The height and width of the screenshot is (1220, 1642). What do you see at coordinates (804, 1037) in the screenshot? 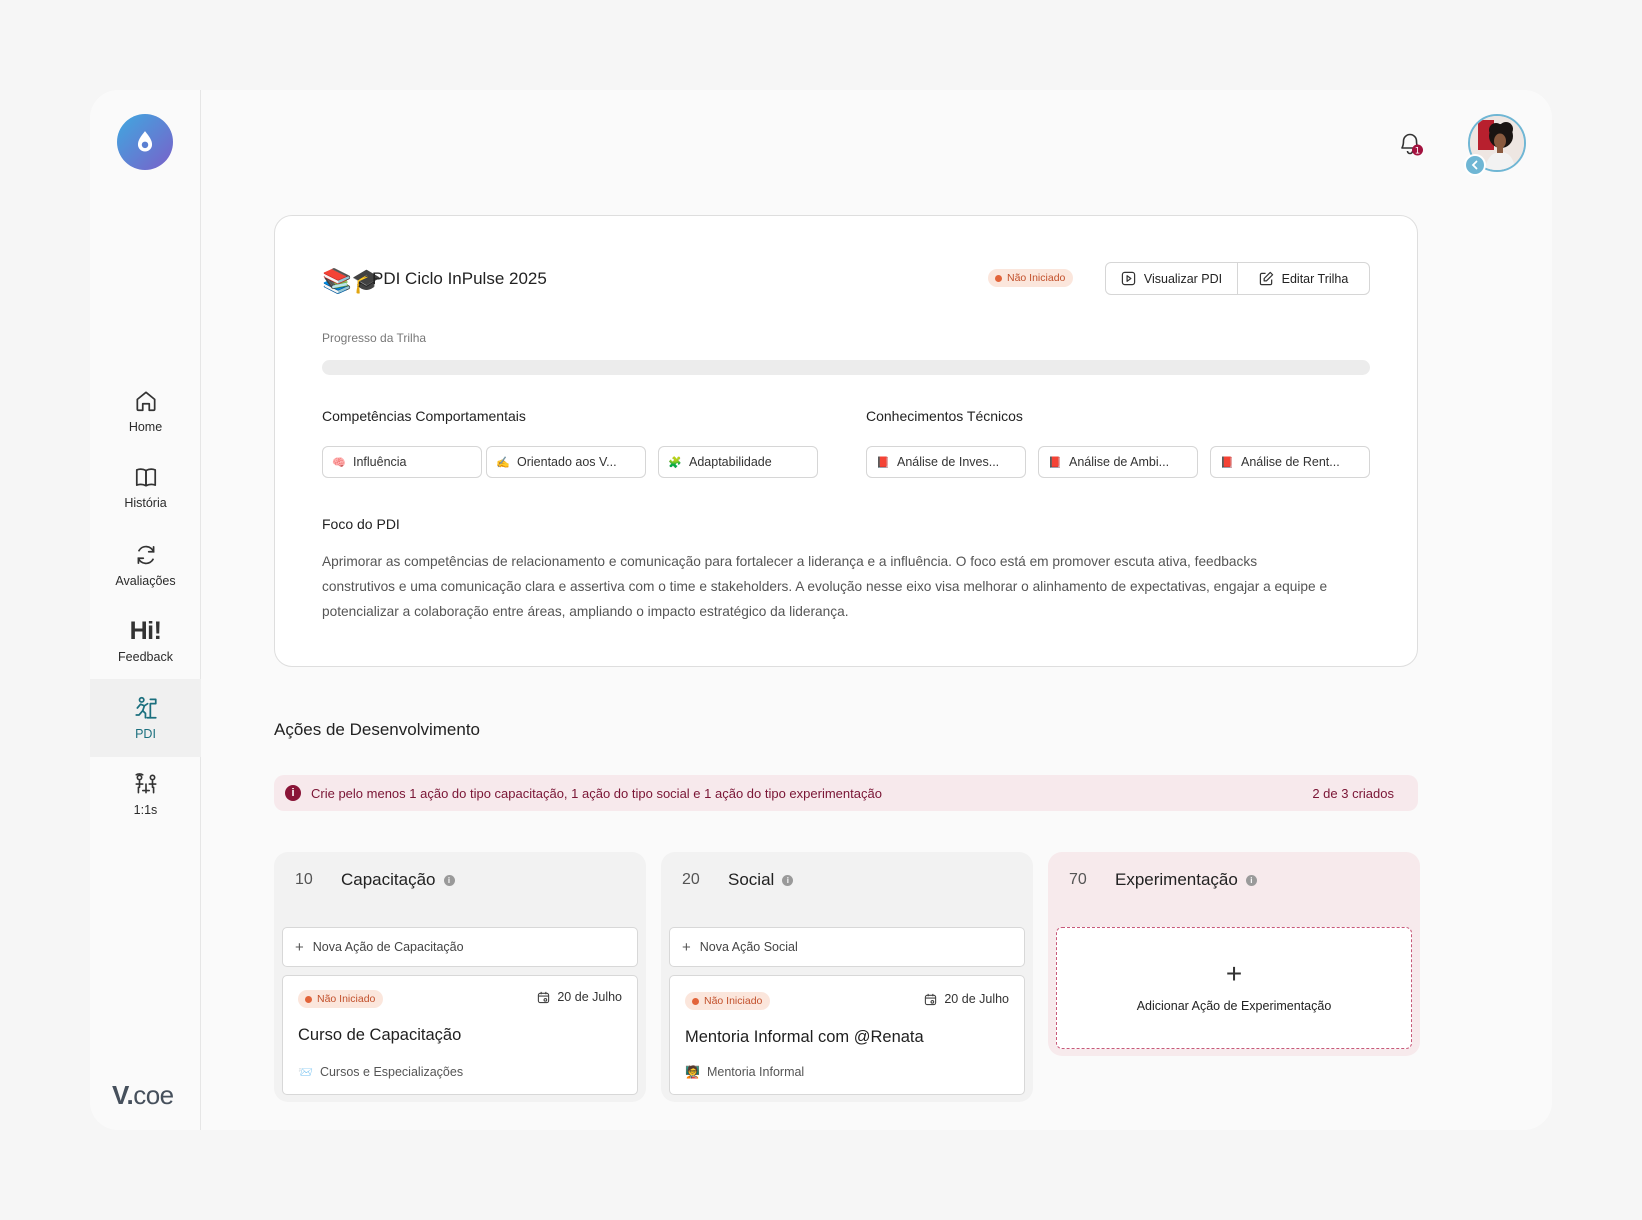
I see `action-title: Mentoria Informal com @Renata` at bounding box center [804, 1037].